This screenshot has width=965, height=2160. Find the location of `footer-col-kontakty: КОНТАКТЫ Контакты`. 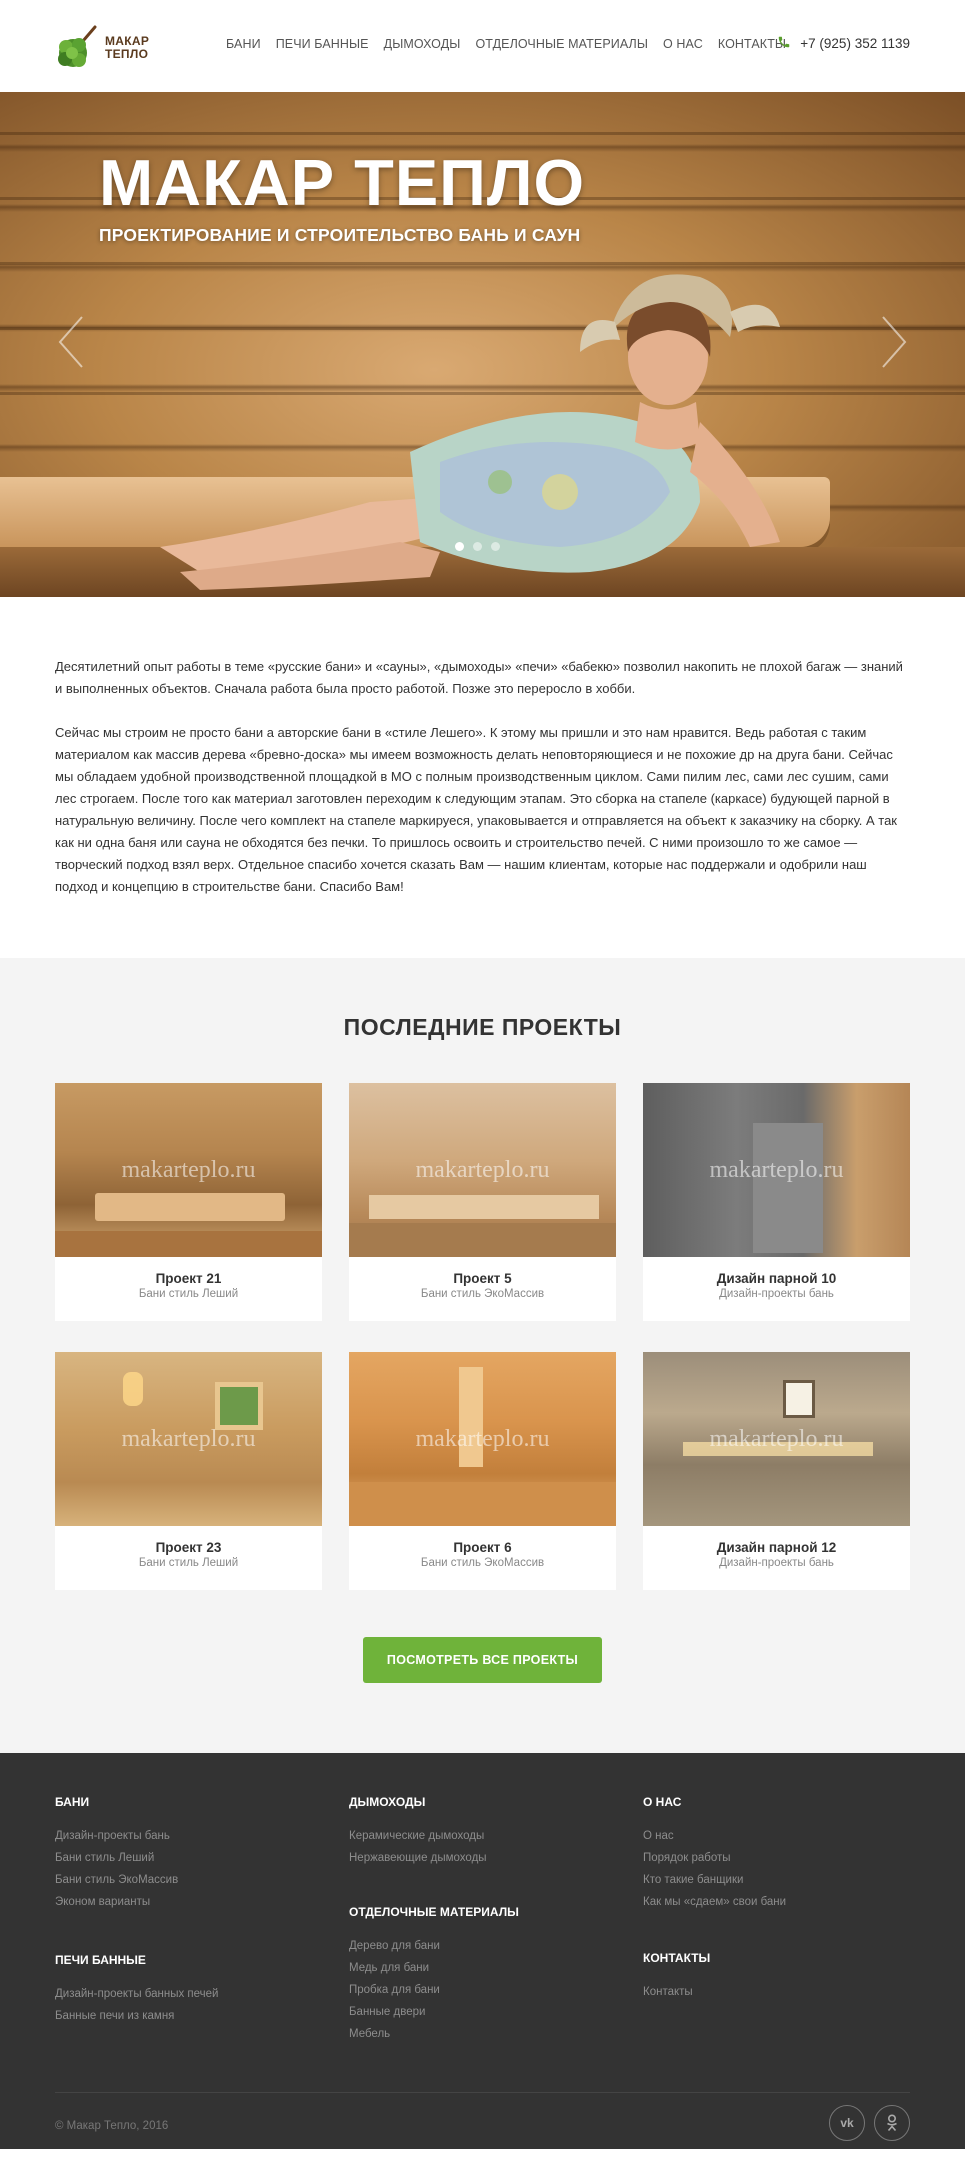

footer-col-kontakty: КОНТАКТЫ Контакты is located at coordinates (676, 1977).